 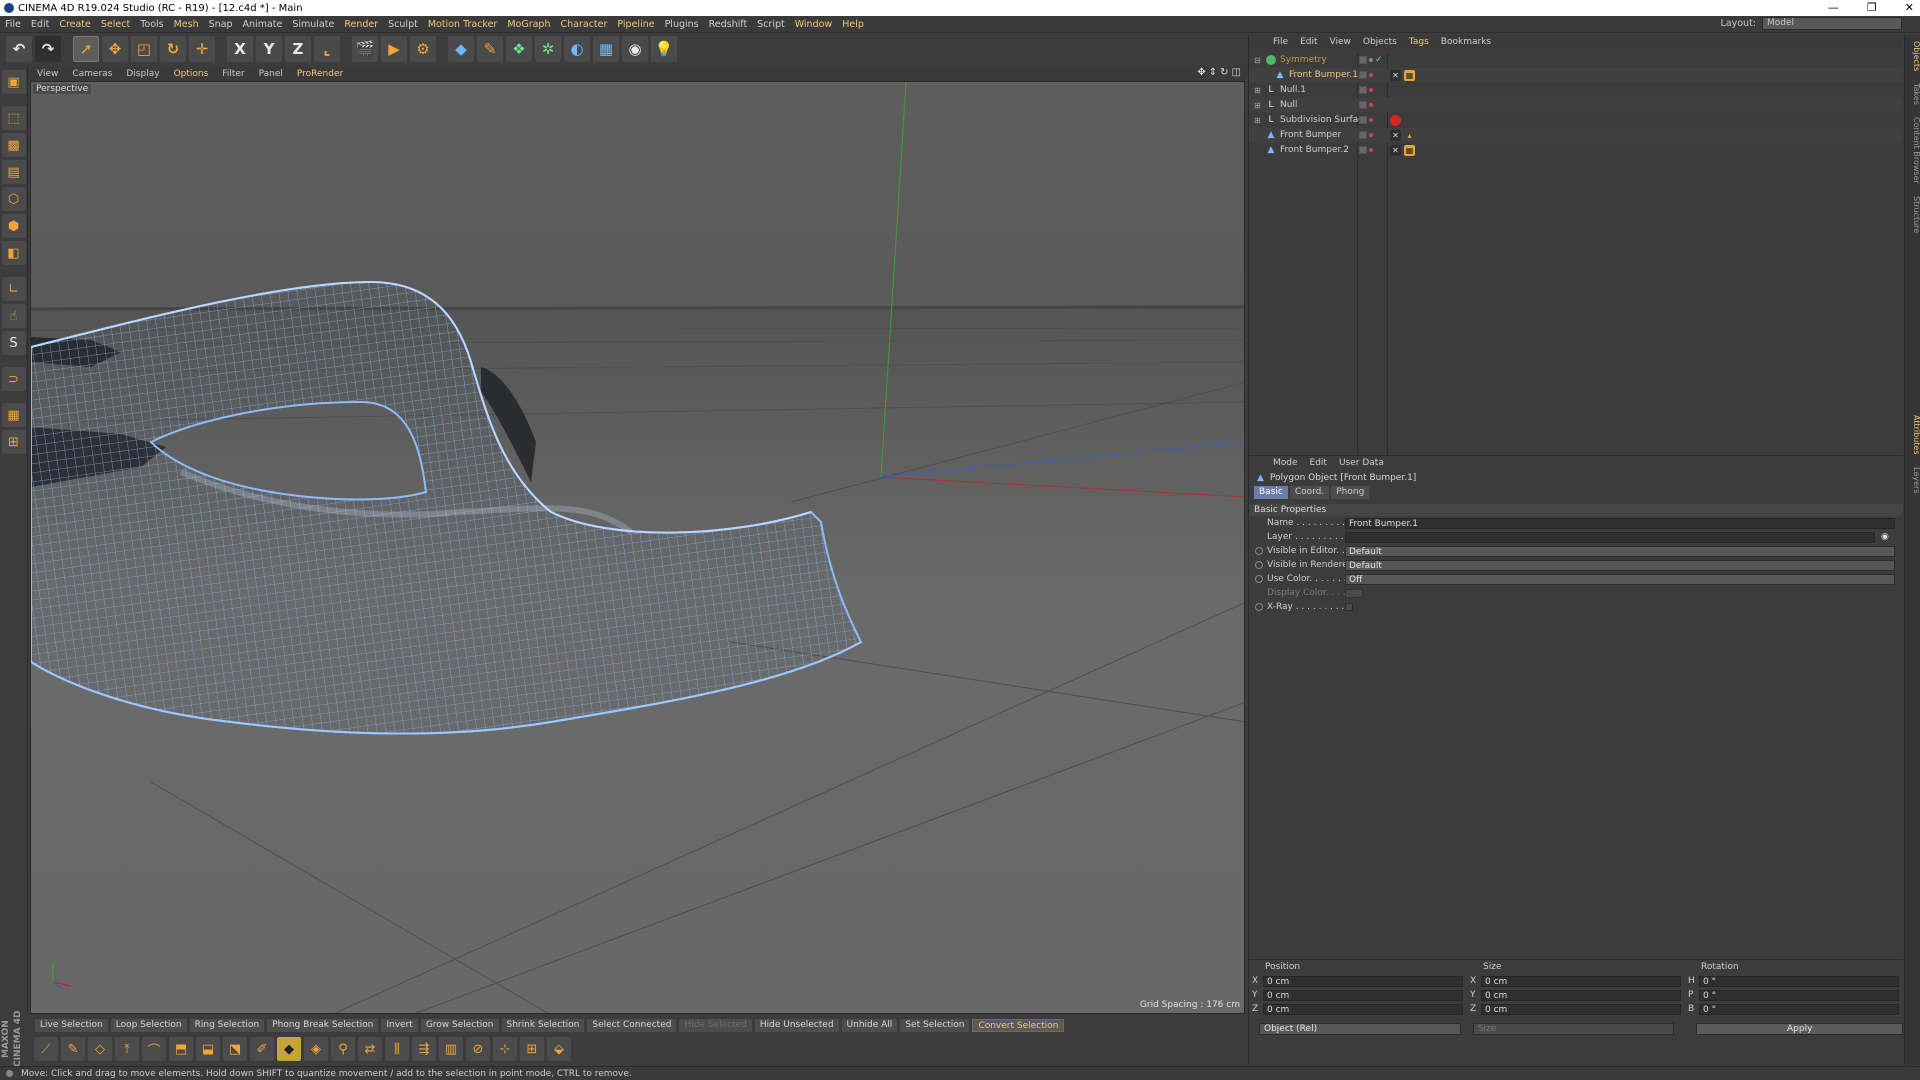 What do you see at coordinates (1912, 56) in the screenshot?
I see `side-tab-objects: Objects` at bounding box center [1912, 56].